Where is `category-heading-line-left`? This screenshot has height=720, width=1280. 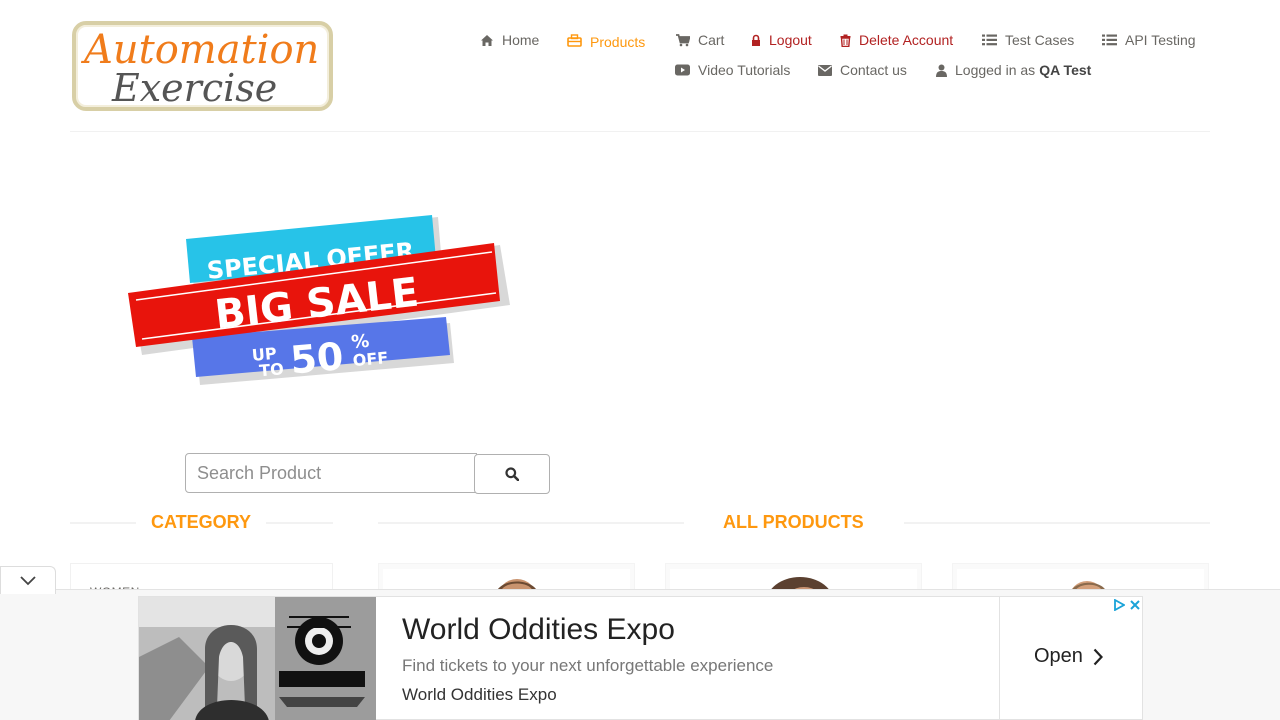
category-heading-line-left is located at coordinates (103, 523).